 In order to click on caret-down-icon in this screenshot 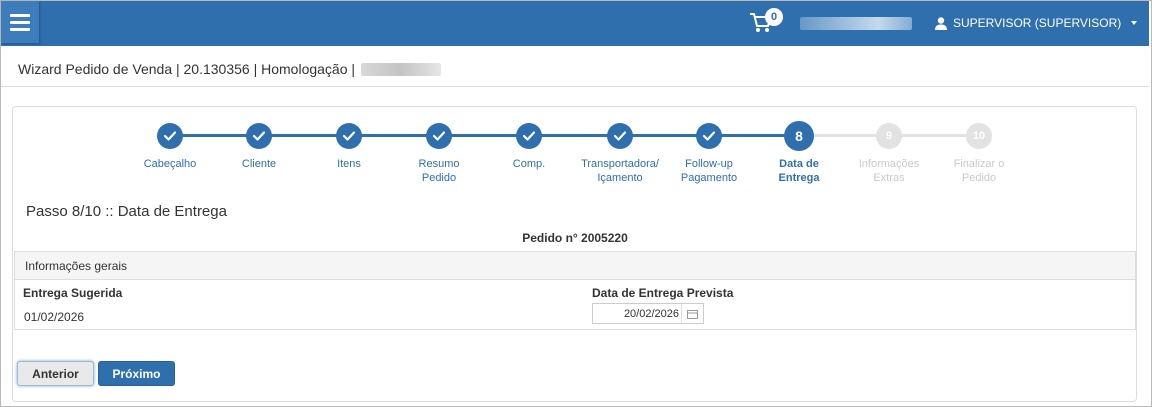, I will do `click(1134, 23)`.